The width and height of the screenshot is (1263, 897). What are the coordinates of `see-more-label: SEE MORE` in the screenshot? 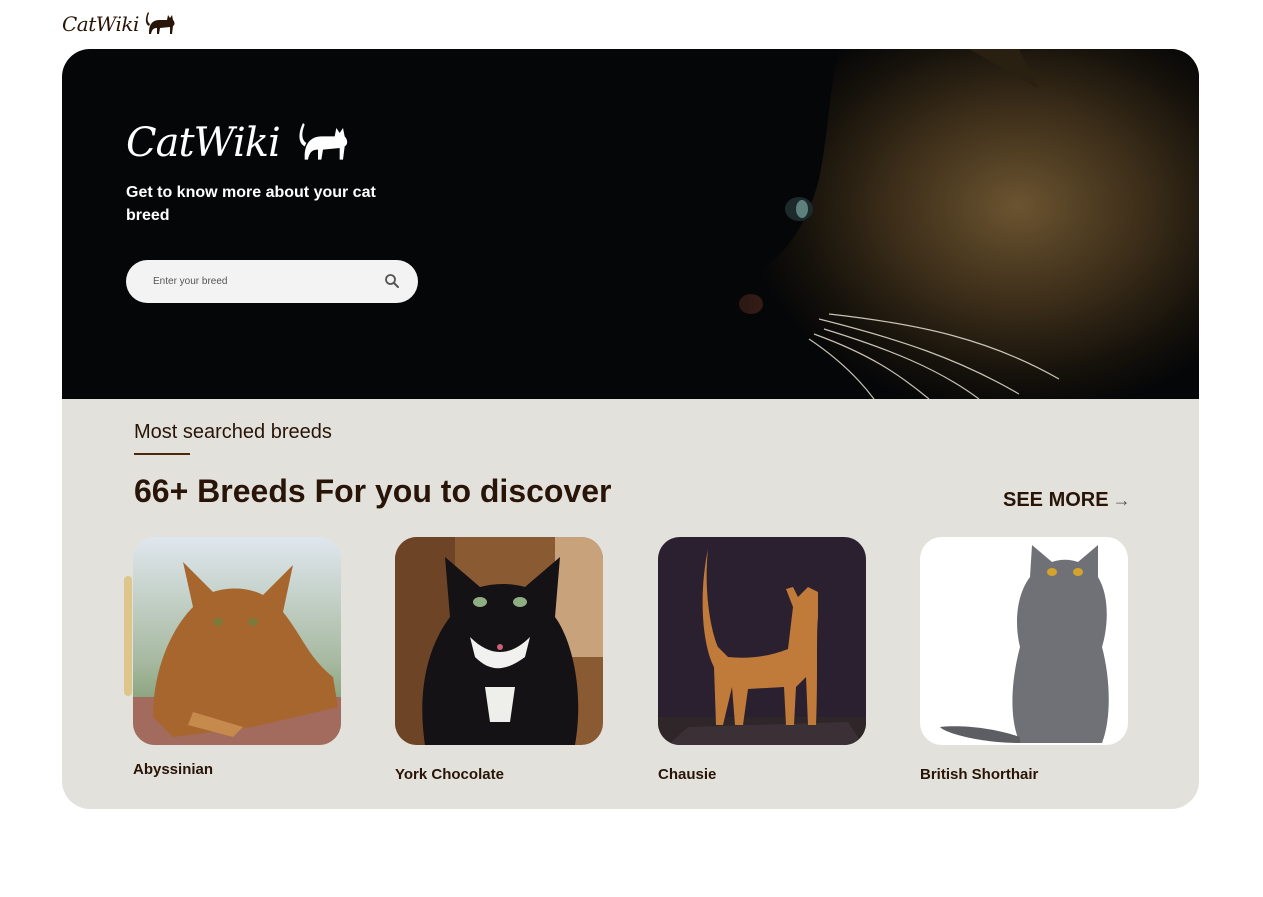 It's located at (1056, 500).